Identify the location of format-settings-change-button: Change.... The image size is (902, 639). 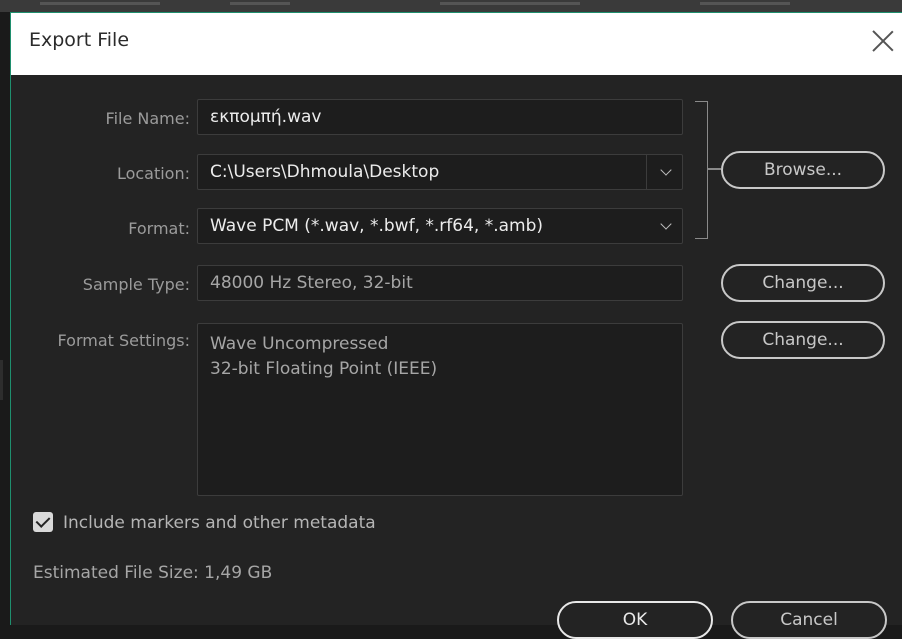
(803, 340).